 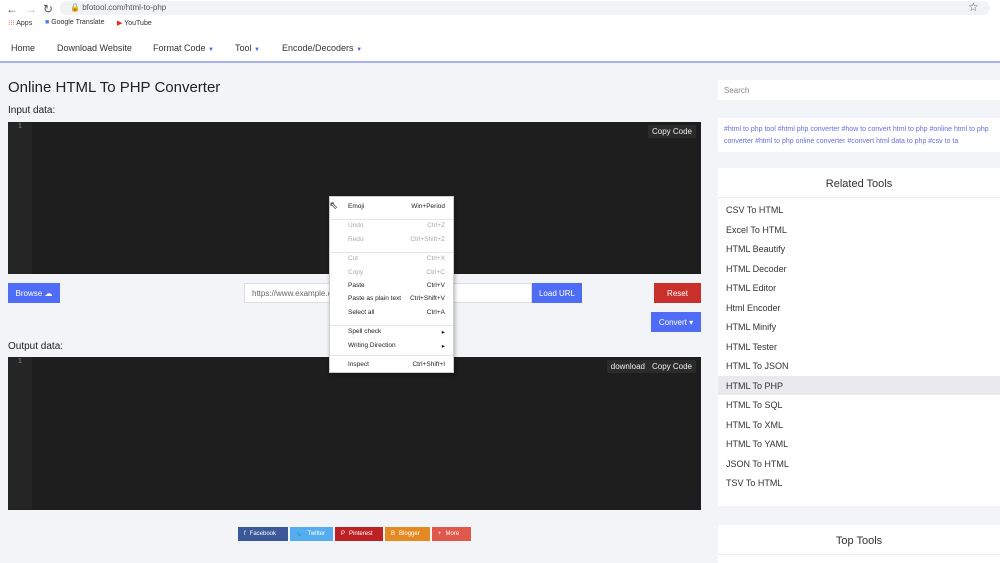 What do you see at coordinates (12, 9) in the screenshot?
I see `back-icon: ←` at bounding box center [12, 9].